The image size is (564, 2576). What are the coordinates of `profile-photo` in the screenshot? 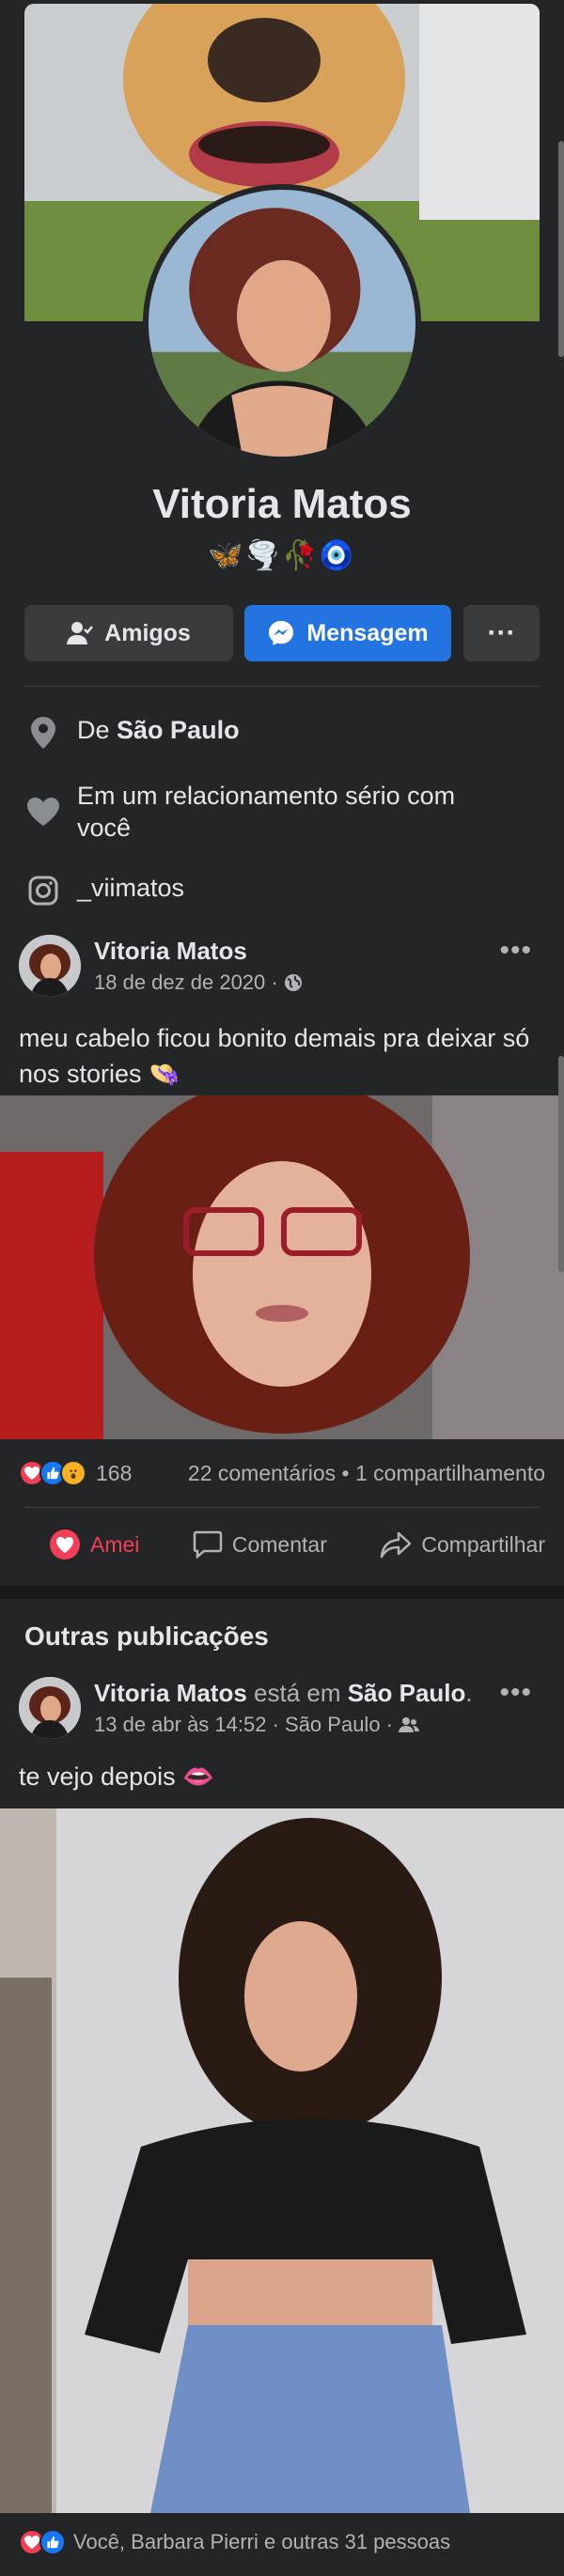 It's located at (282, 323).